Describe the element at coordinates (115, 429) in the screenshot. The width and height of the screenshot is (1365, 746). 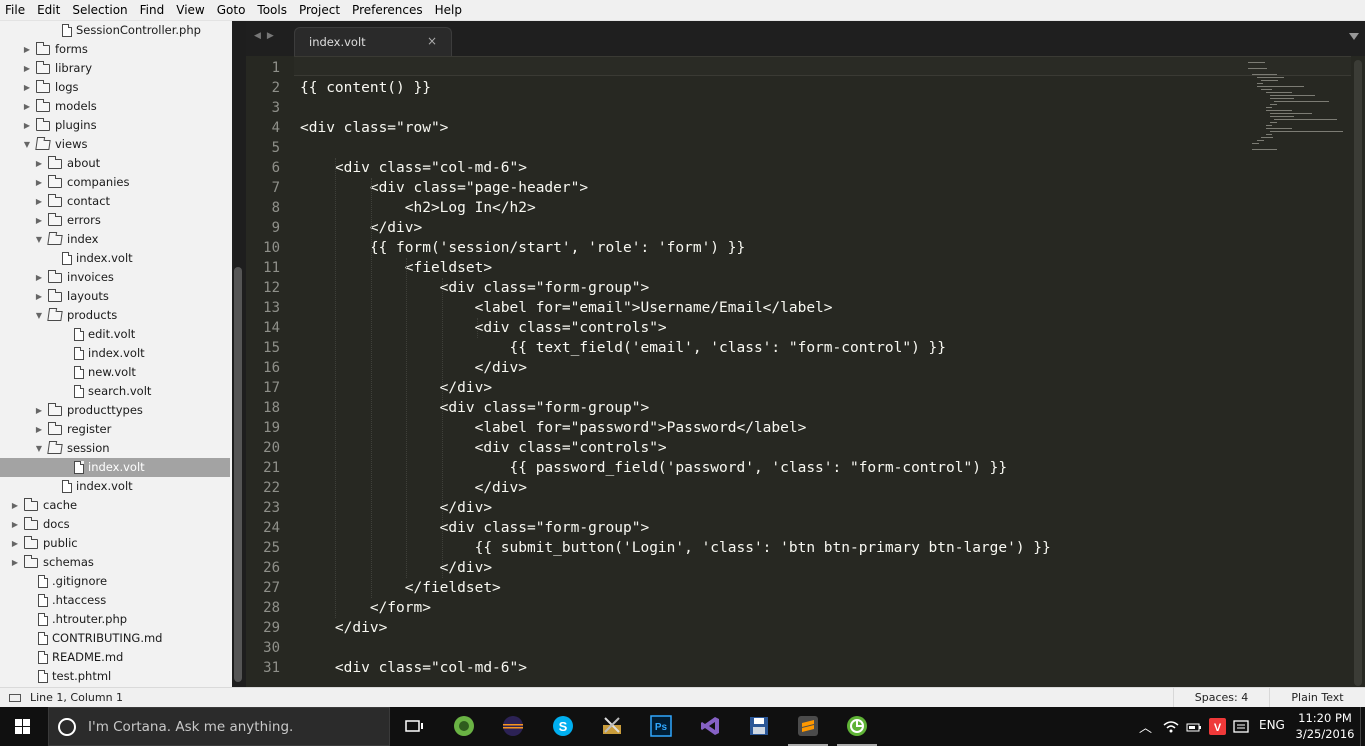
I see `sidebar-folder: ▶ register` at that location.